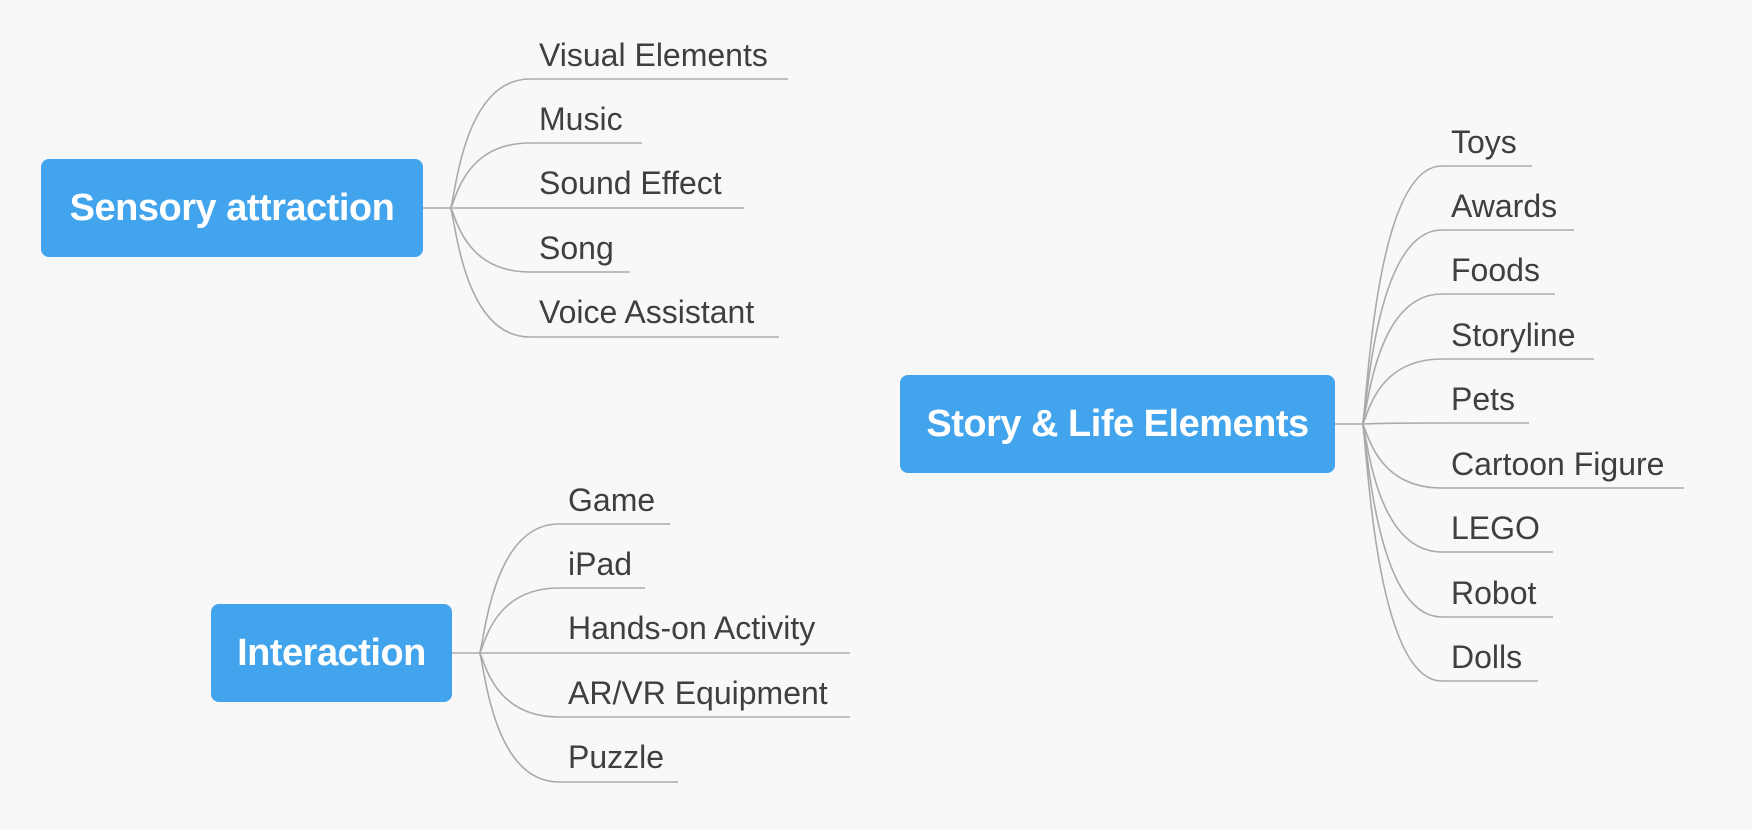 This screenshot has height=830, width=1752. I want to click on leaf-foods: Foods, so click(1495, 270).